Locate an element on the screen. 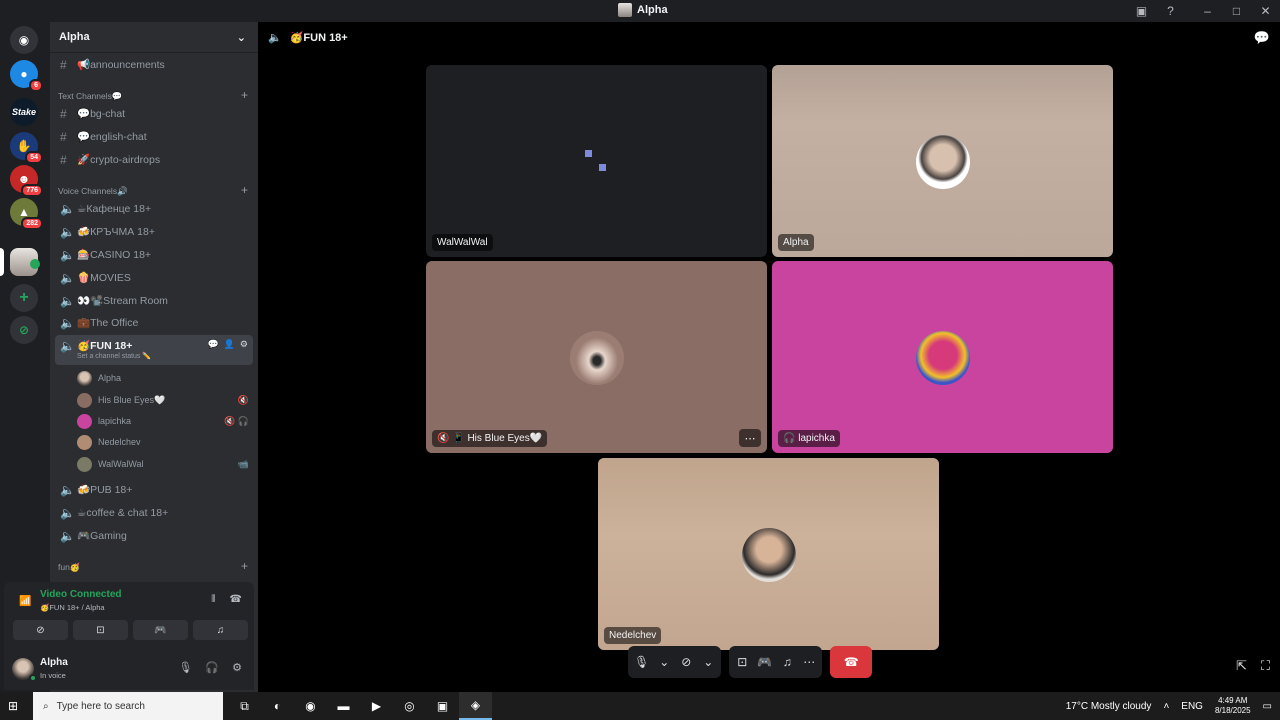 The height and width of the screenshot is (720, 1280). channel-text: # 💬bg-chat is located at coordinates (154, 113).